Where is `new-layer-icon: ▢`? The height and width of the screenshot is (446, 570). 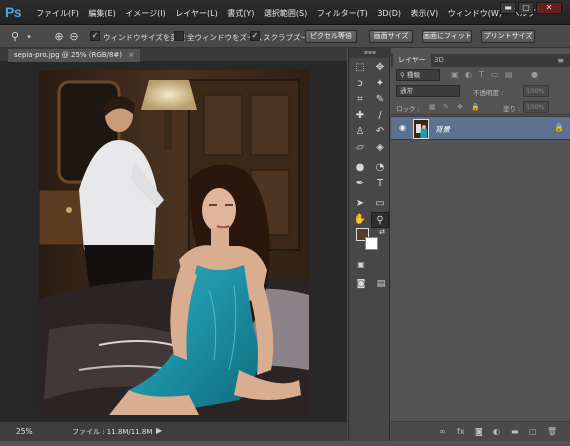 new-layer-icon: ▢ is located at coordinates (533, 431).